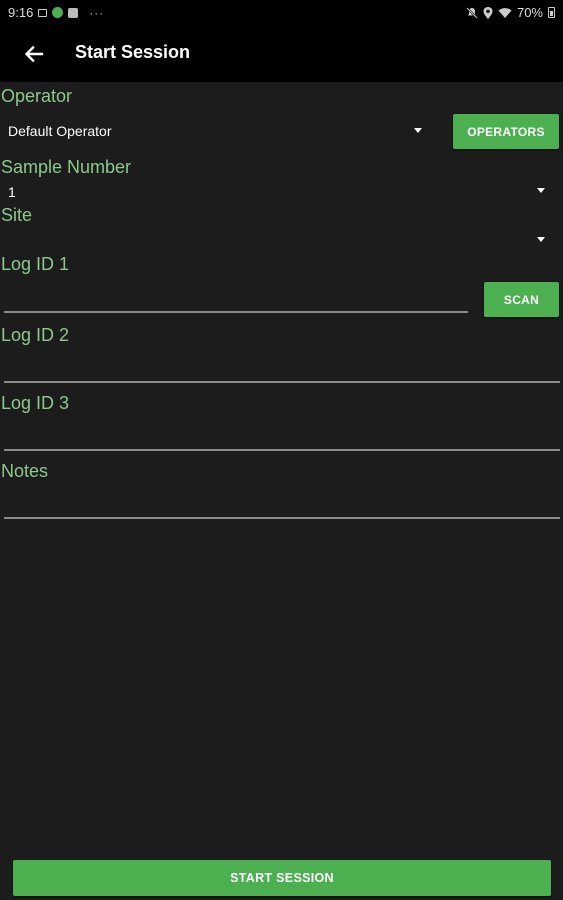  I want to click on arrow-left-icon, so click(34, 54).